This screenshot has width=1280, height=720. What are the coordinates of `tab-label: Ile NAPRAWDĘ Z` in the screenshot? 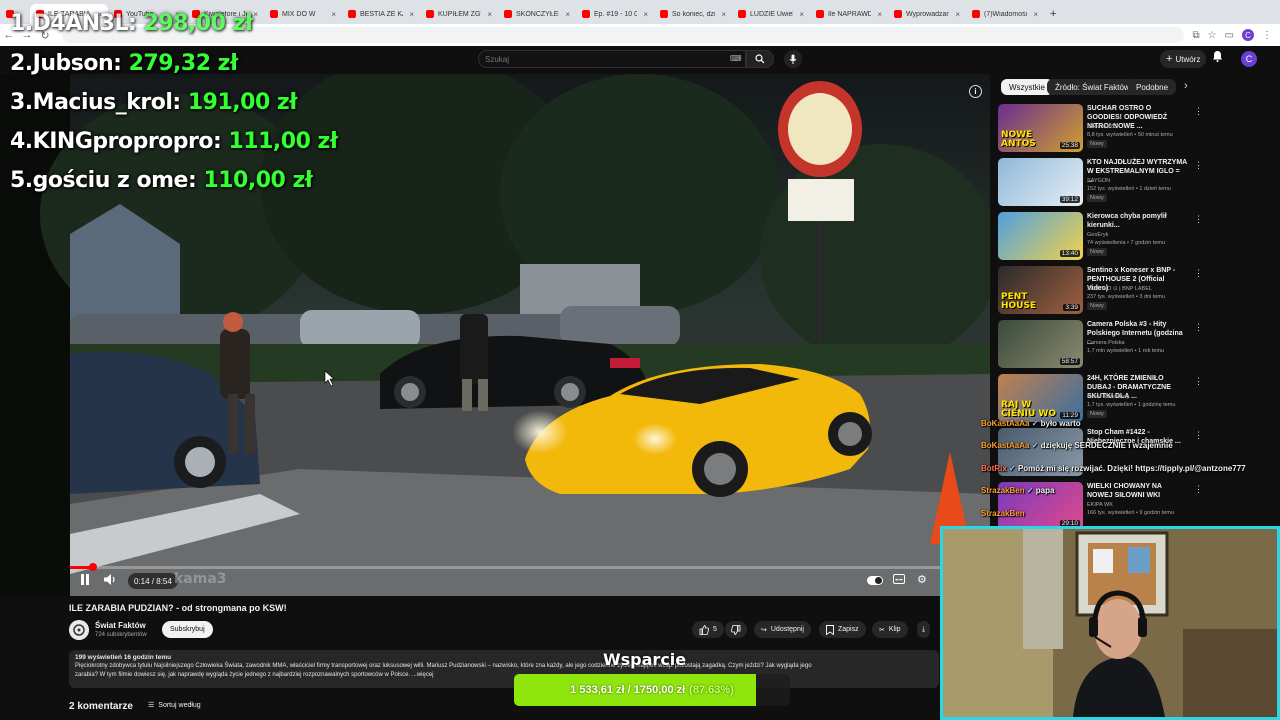 It's located at (850, 14).